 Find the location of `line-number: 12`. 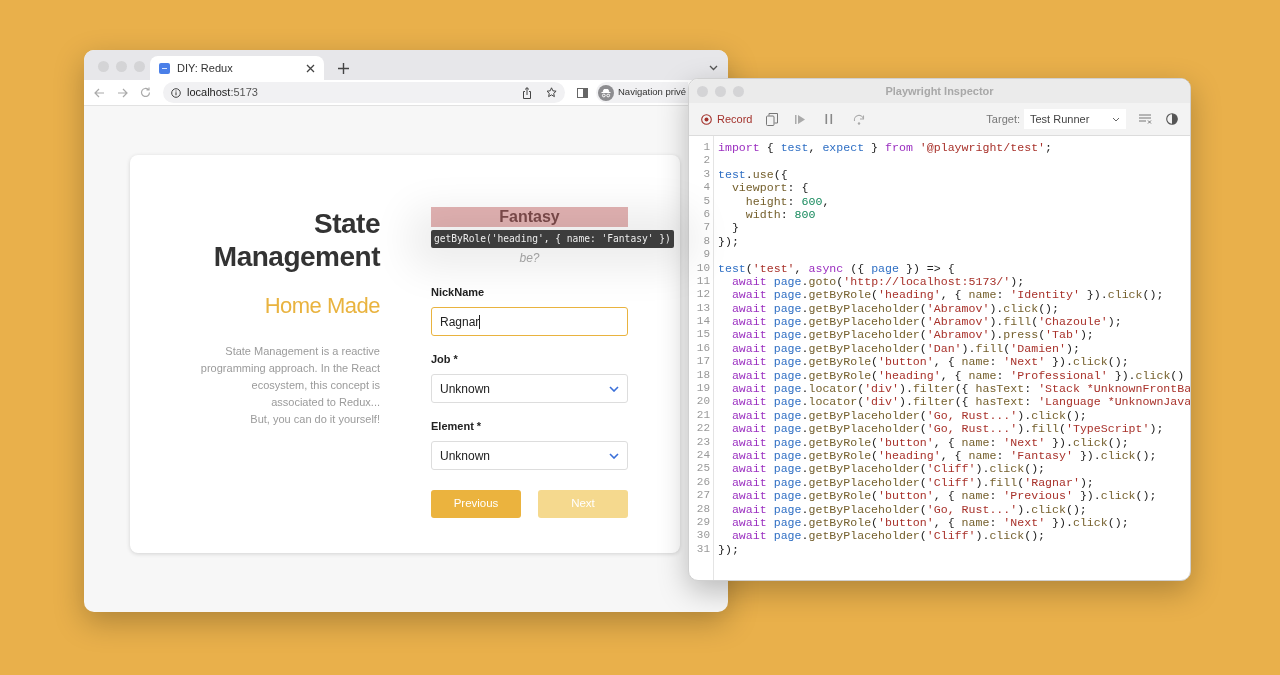

line-number: 12 is located at coordinates (703, 295).